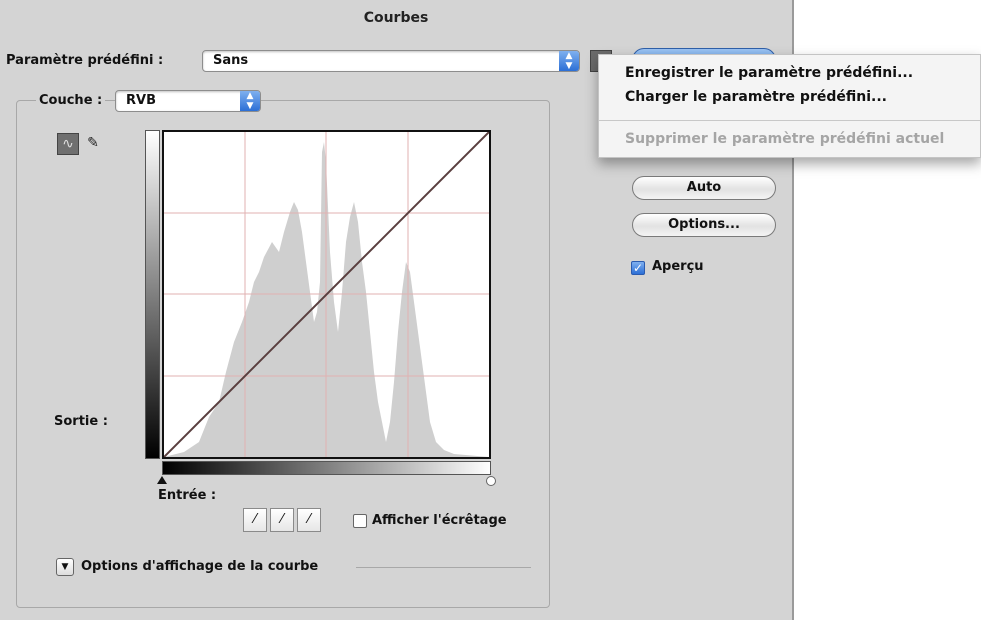  Describe the element at coordinates (678, 266) in the screenshot. I see `preview-label: Aperçu` at that location.